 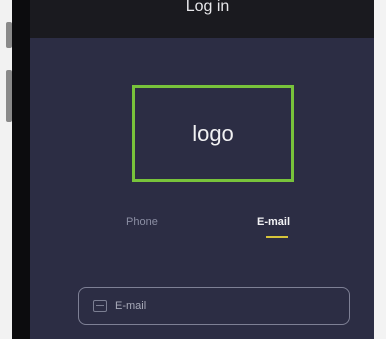 I want to click on email-input, so click(x=225, y=306).